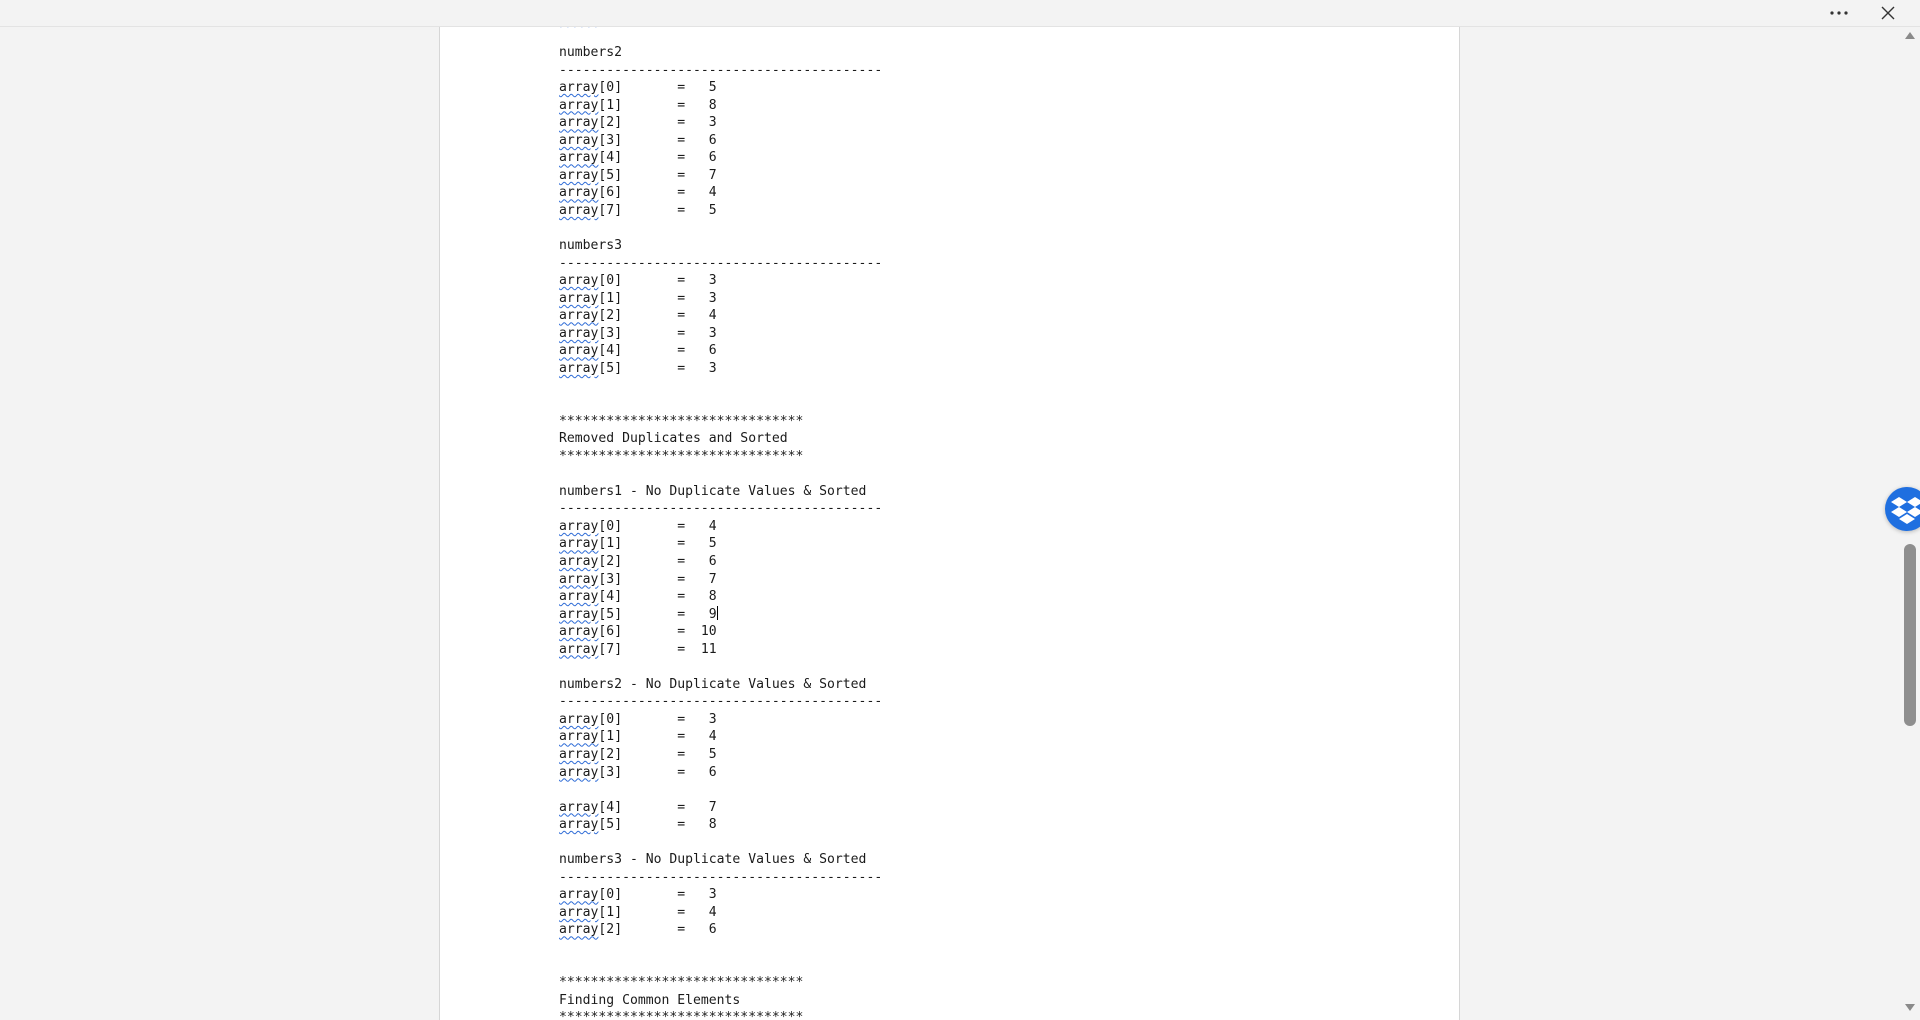  What do you see at coordinates (657, 754) in the screenshot?
I see `line-text: [2] = 5` at bounding box center [657, 754].